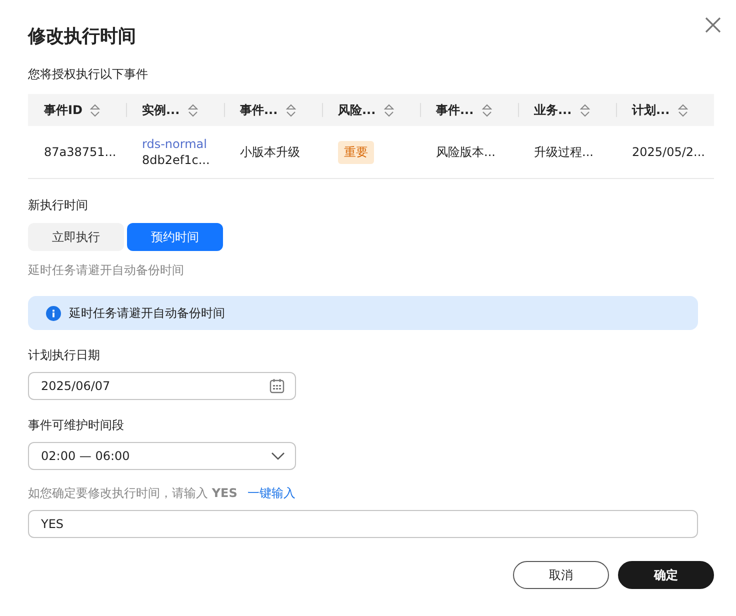 The height and width of the screenshot is (616, 736). What do you see at coordinates (88, 74) in the screenshot?
I see `intro-text: 您将授权执行以下事件` at bounding box center [88, 74].